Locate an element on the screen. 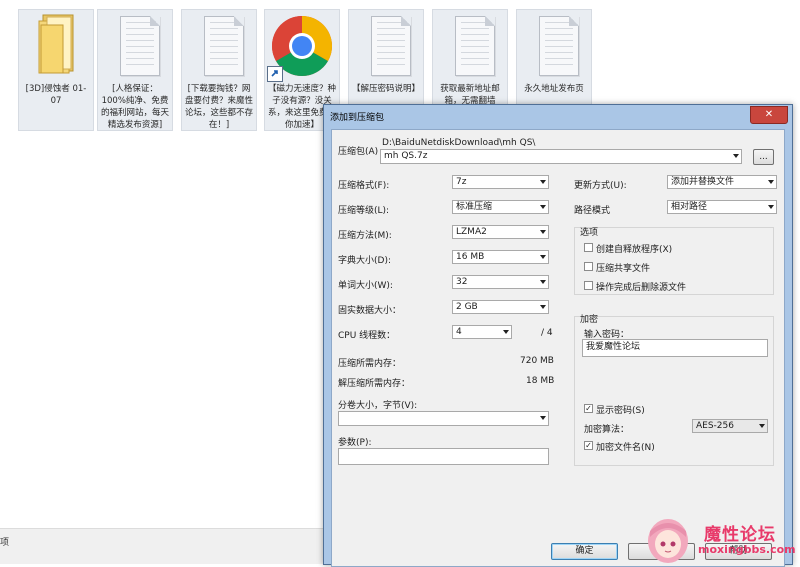 This screenshot has width=800, height=567. title-bar: 添加到压缩包 ✕ is located at coordinates (558, 116).